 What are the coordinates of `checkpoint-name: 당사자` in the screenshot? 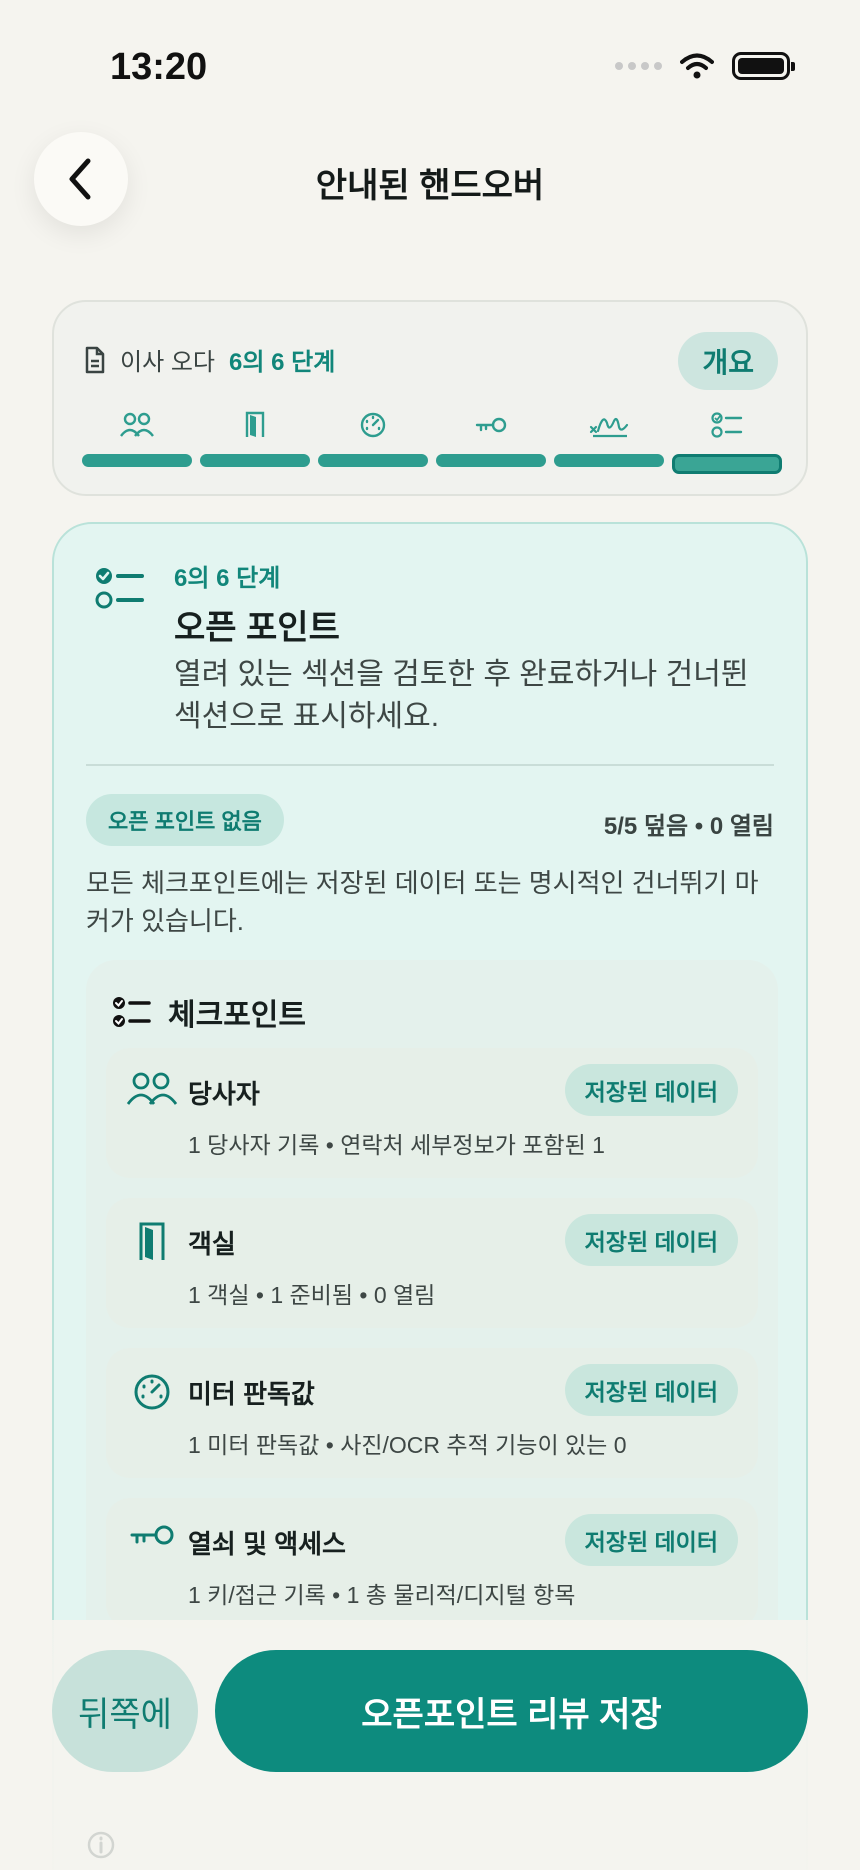 It's located at (224, 1094).